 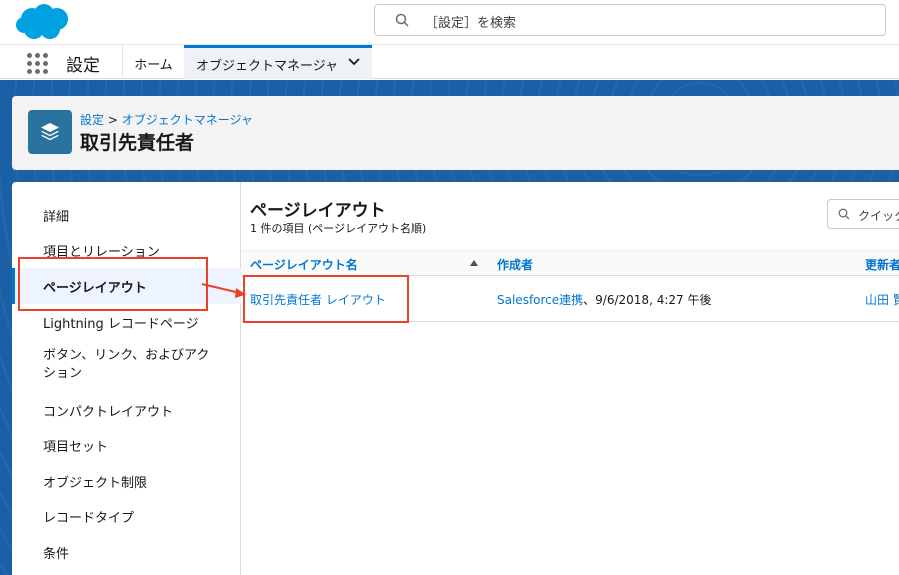 I want to click on page-title: 取引先責任者, so click(x=137, y=143).